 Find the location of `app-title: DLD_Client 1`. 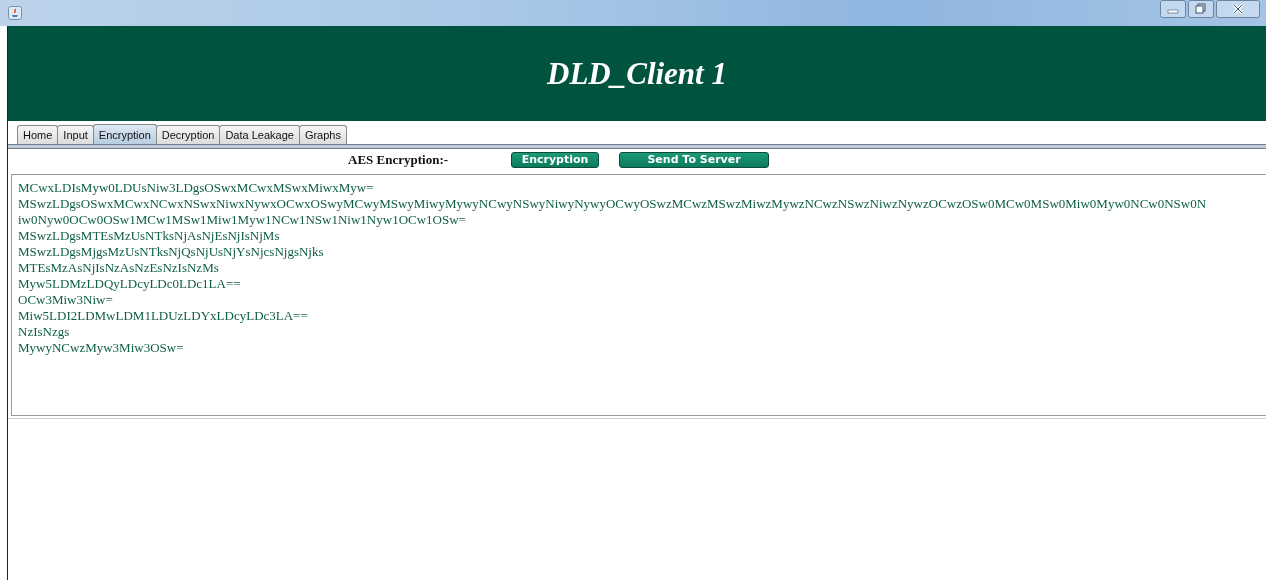

app-title: DLD_Client 1 is located at coordinates (637, 73).